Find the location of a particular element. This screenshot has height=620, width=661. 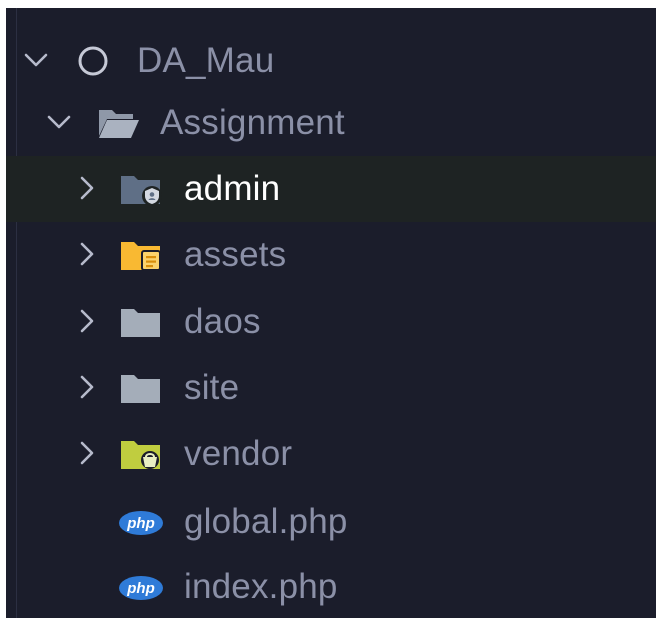

circle-outline-icon is located at coordinates (98, 61).